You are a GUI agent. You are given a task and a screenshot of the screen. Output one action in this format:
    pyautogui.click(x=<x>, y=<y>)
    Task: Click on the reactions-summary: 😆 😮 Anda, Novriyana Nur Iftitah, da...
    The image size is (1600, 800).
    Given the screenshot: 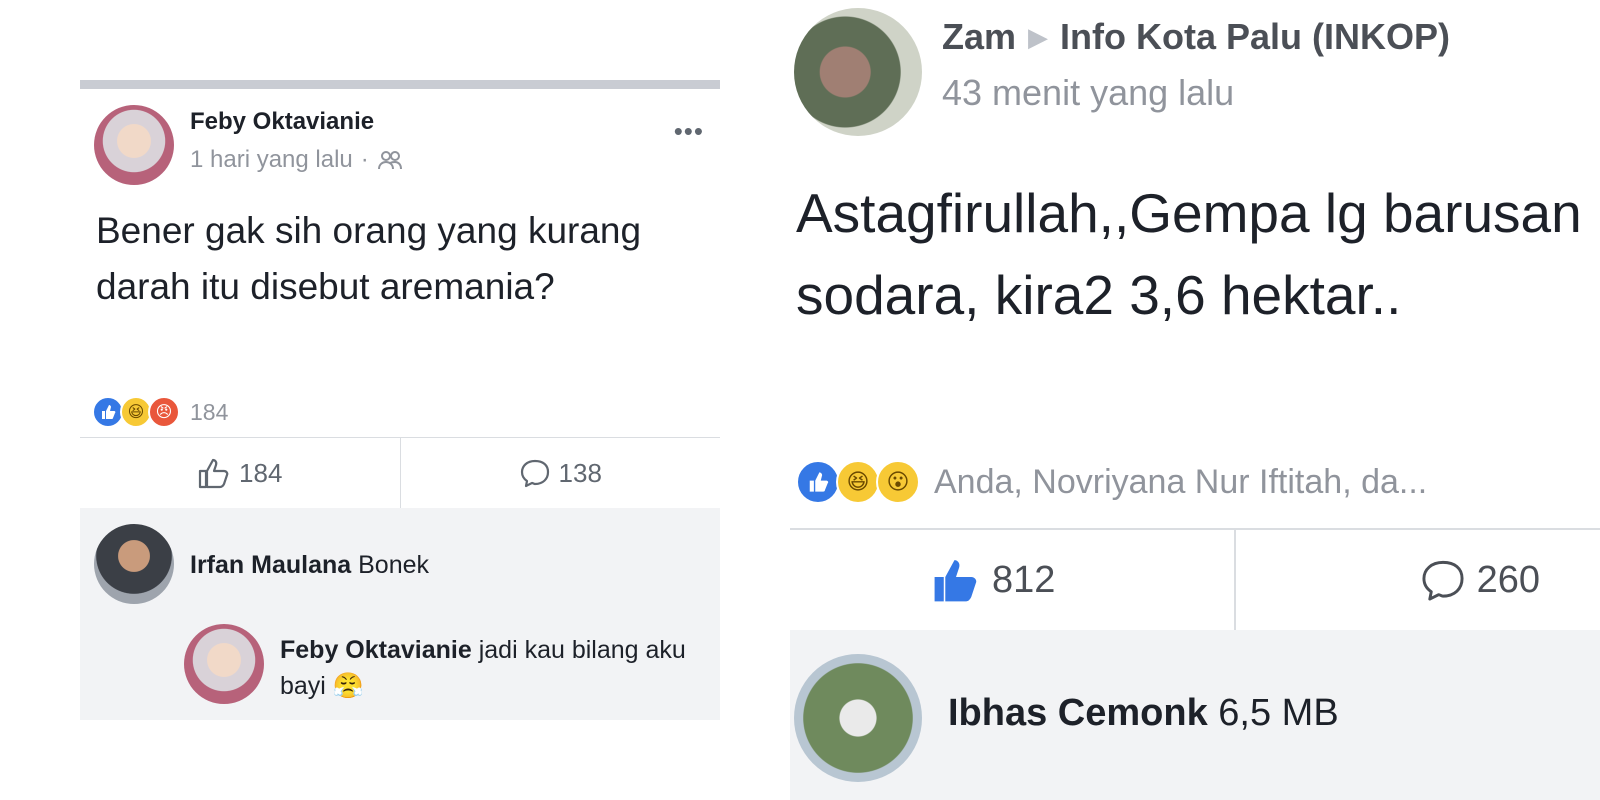 What is the action you would take?
    pyautogui.click(x=1111, y=482)
    